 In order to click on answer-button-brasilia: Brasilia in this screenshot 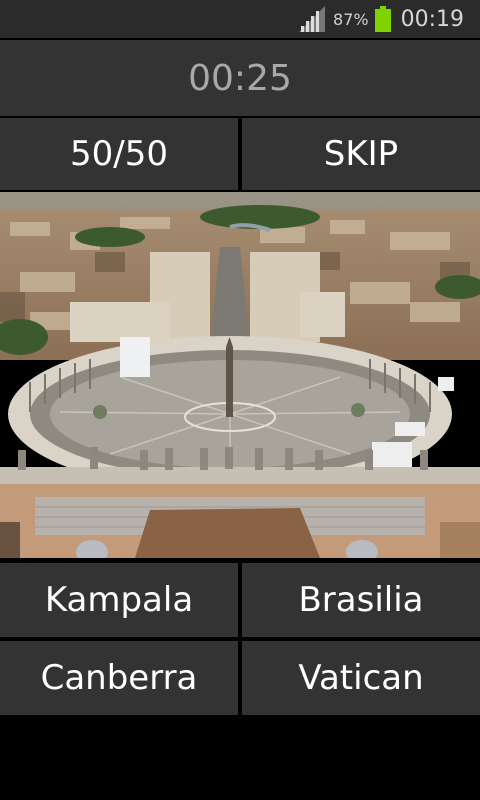, I will do `click(361, 600)`.